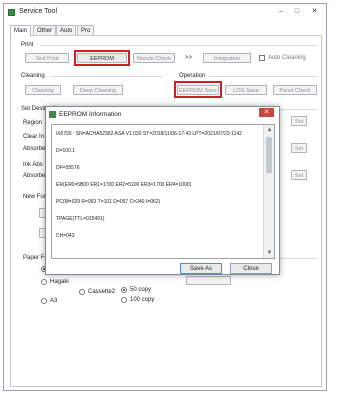 Image resolution: width=337 pixels, height=394 pixels. I want to click on operation-section-label: Operation, so click(192, 76).